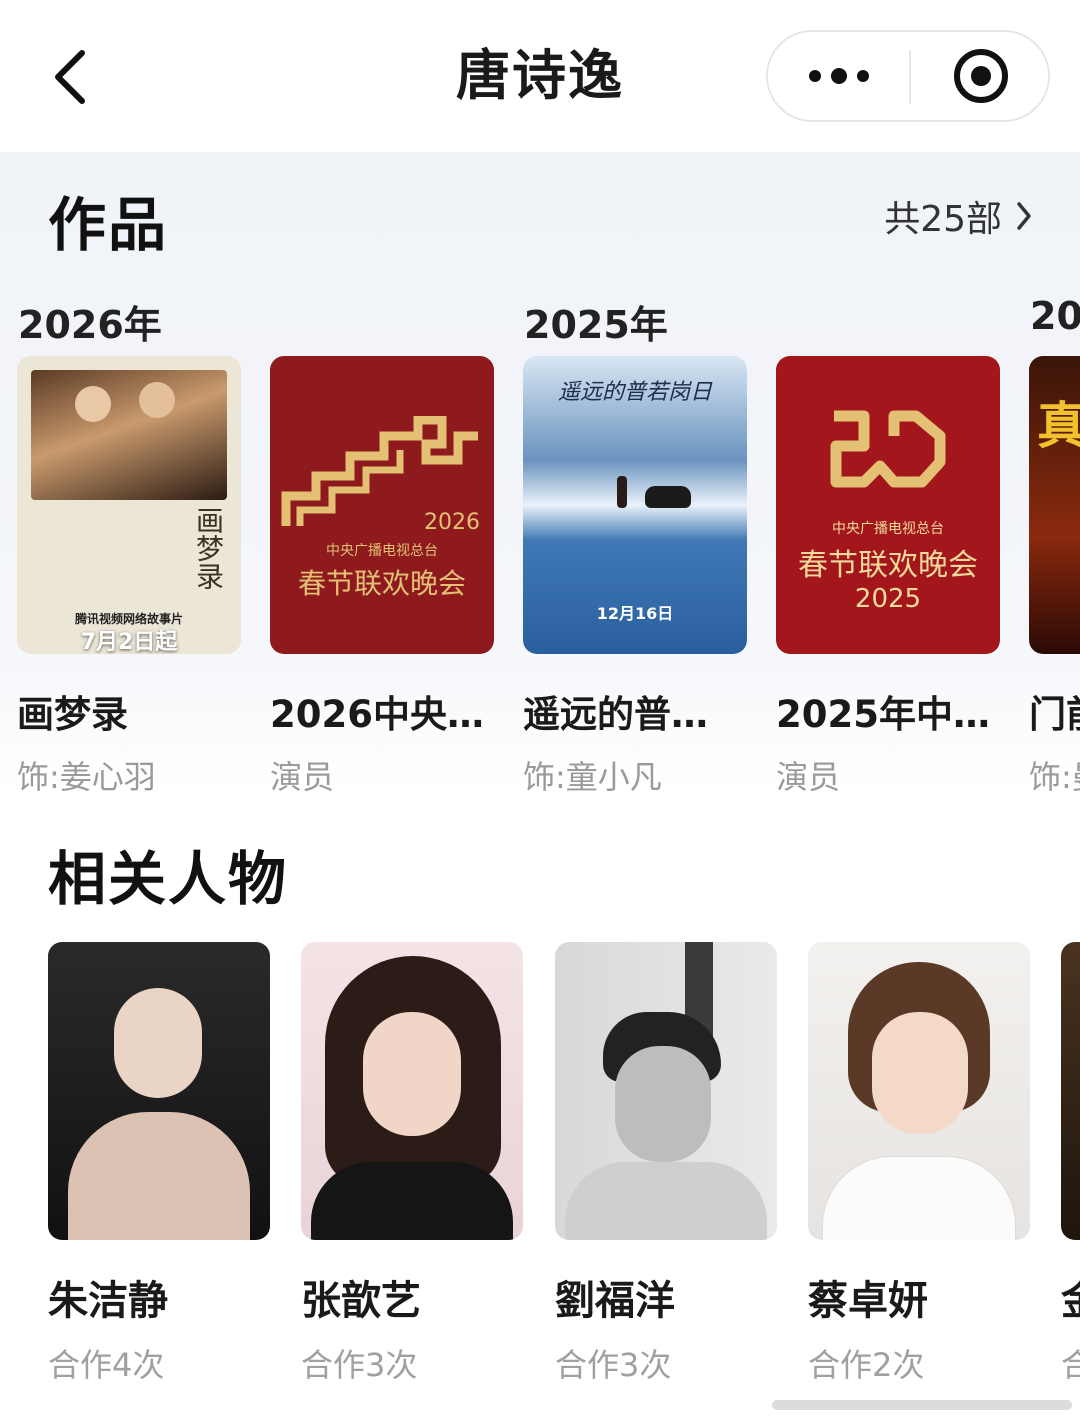 The height and width of the screenshot is (1419, 1080). I want to click on person-collab-count: 合作2次, so click(866, 1365).